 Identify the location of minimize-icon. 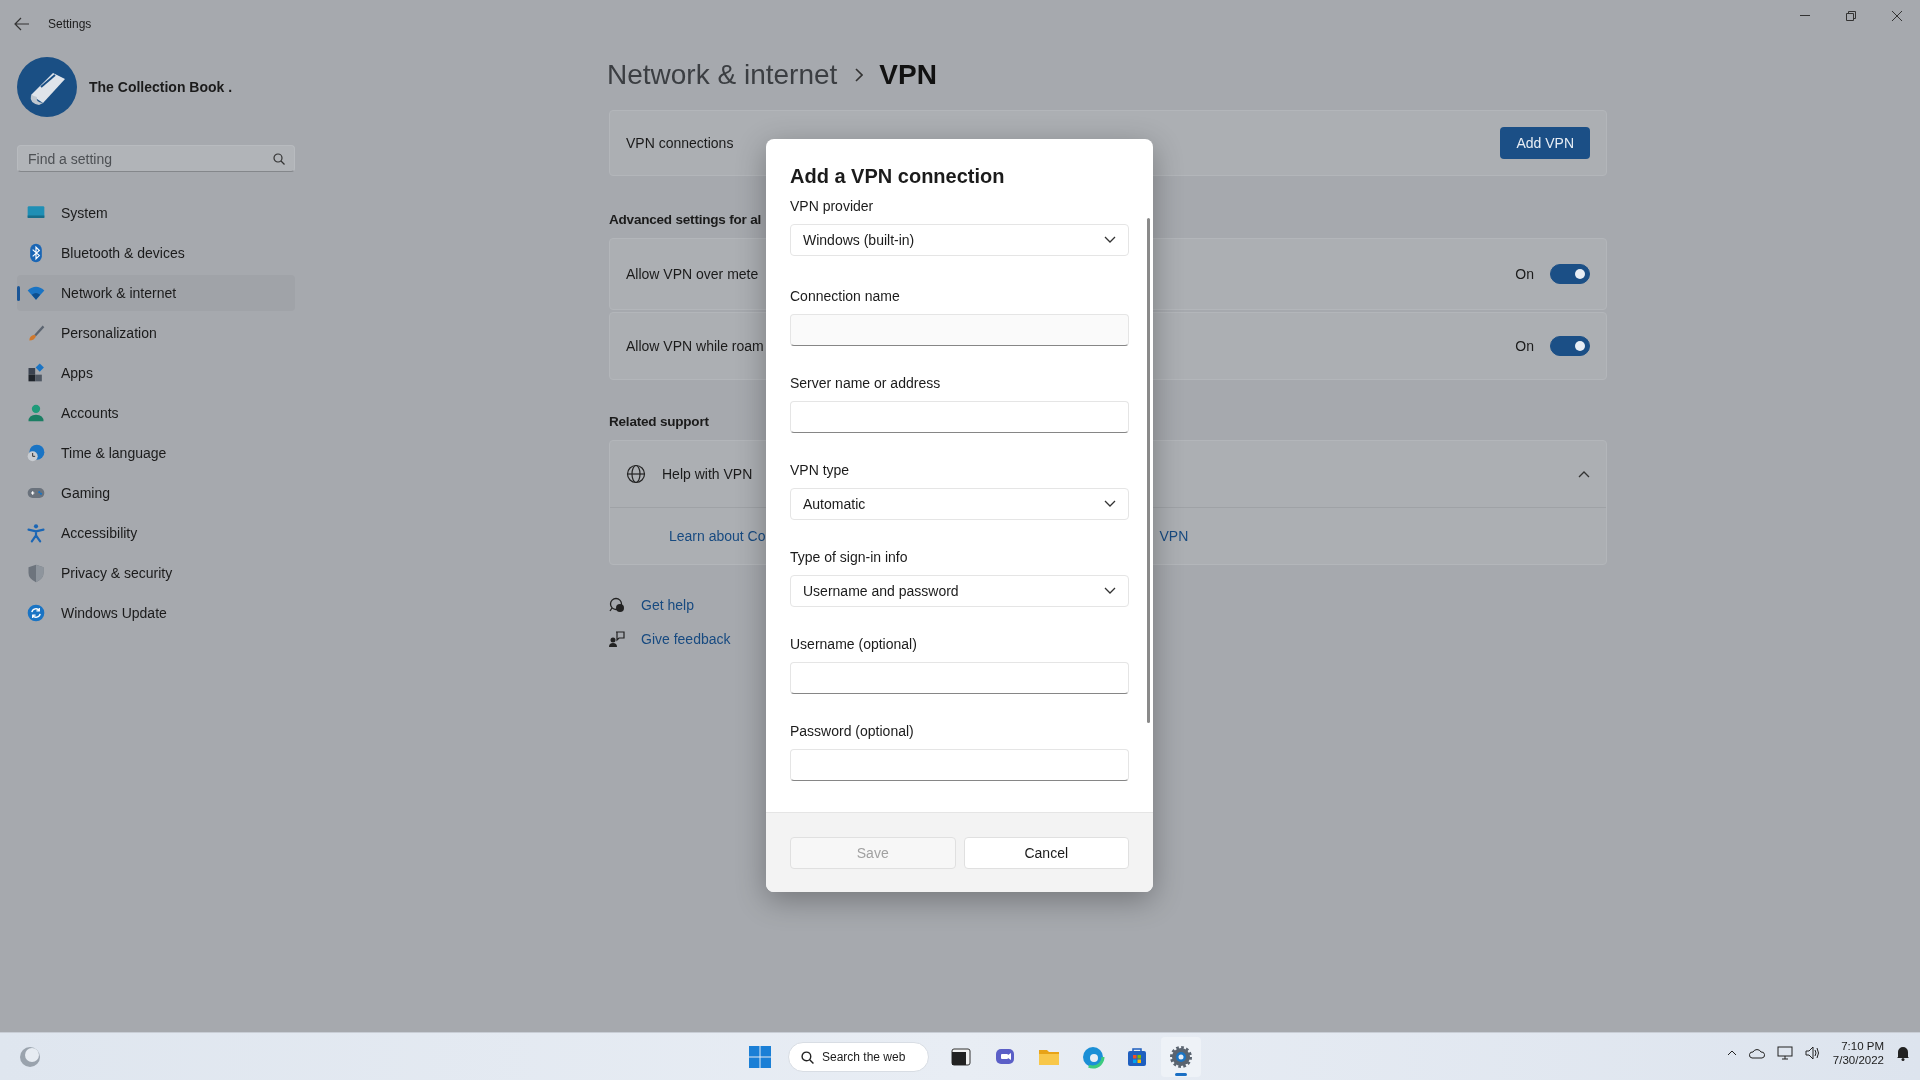
(1805, 16).